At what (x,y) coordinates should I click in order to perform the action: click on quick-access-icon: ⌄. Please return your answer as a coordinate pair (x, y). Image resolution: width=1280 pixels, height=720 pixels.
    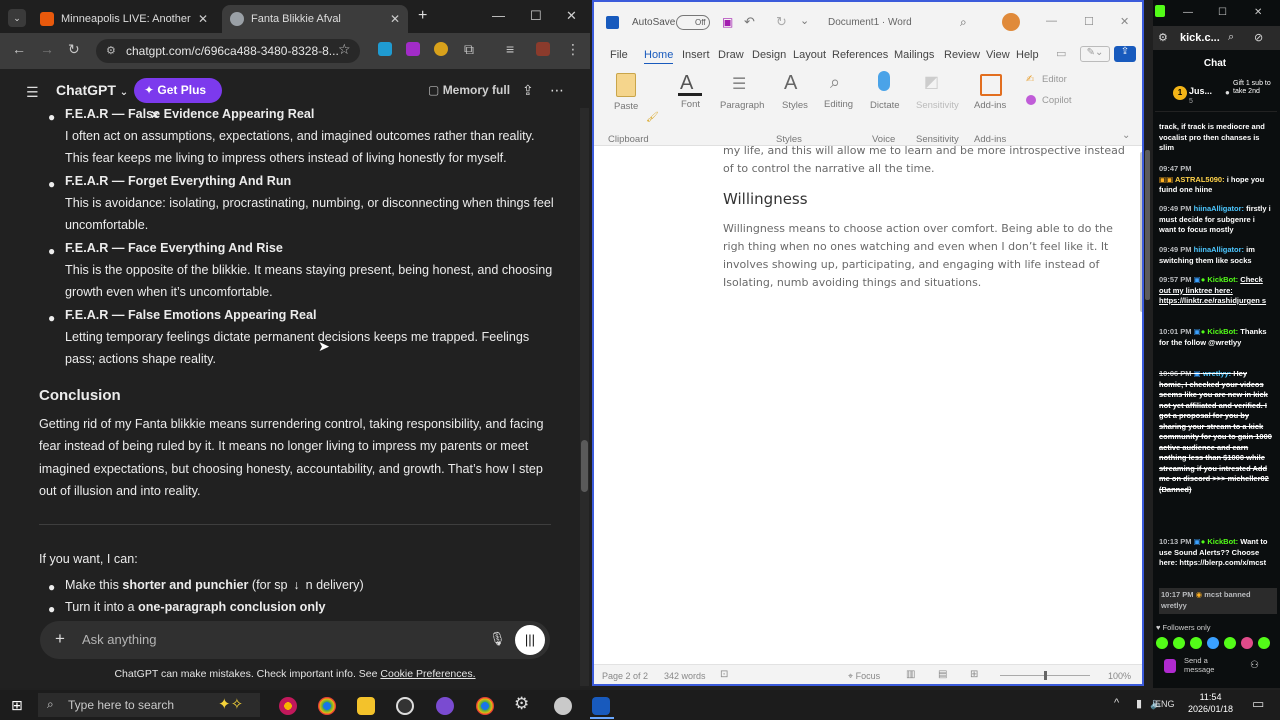
    Looking at the image, I should click on (804, 20).